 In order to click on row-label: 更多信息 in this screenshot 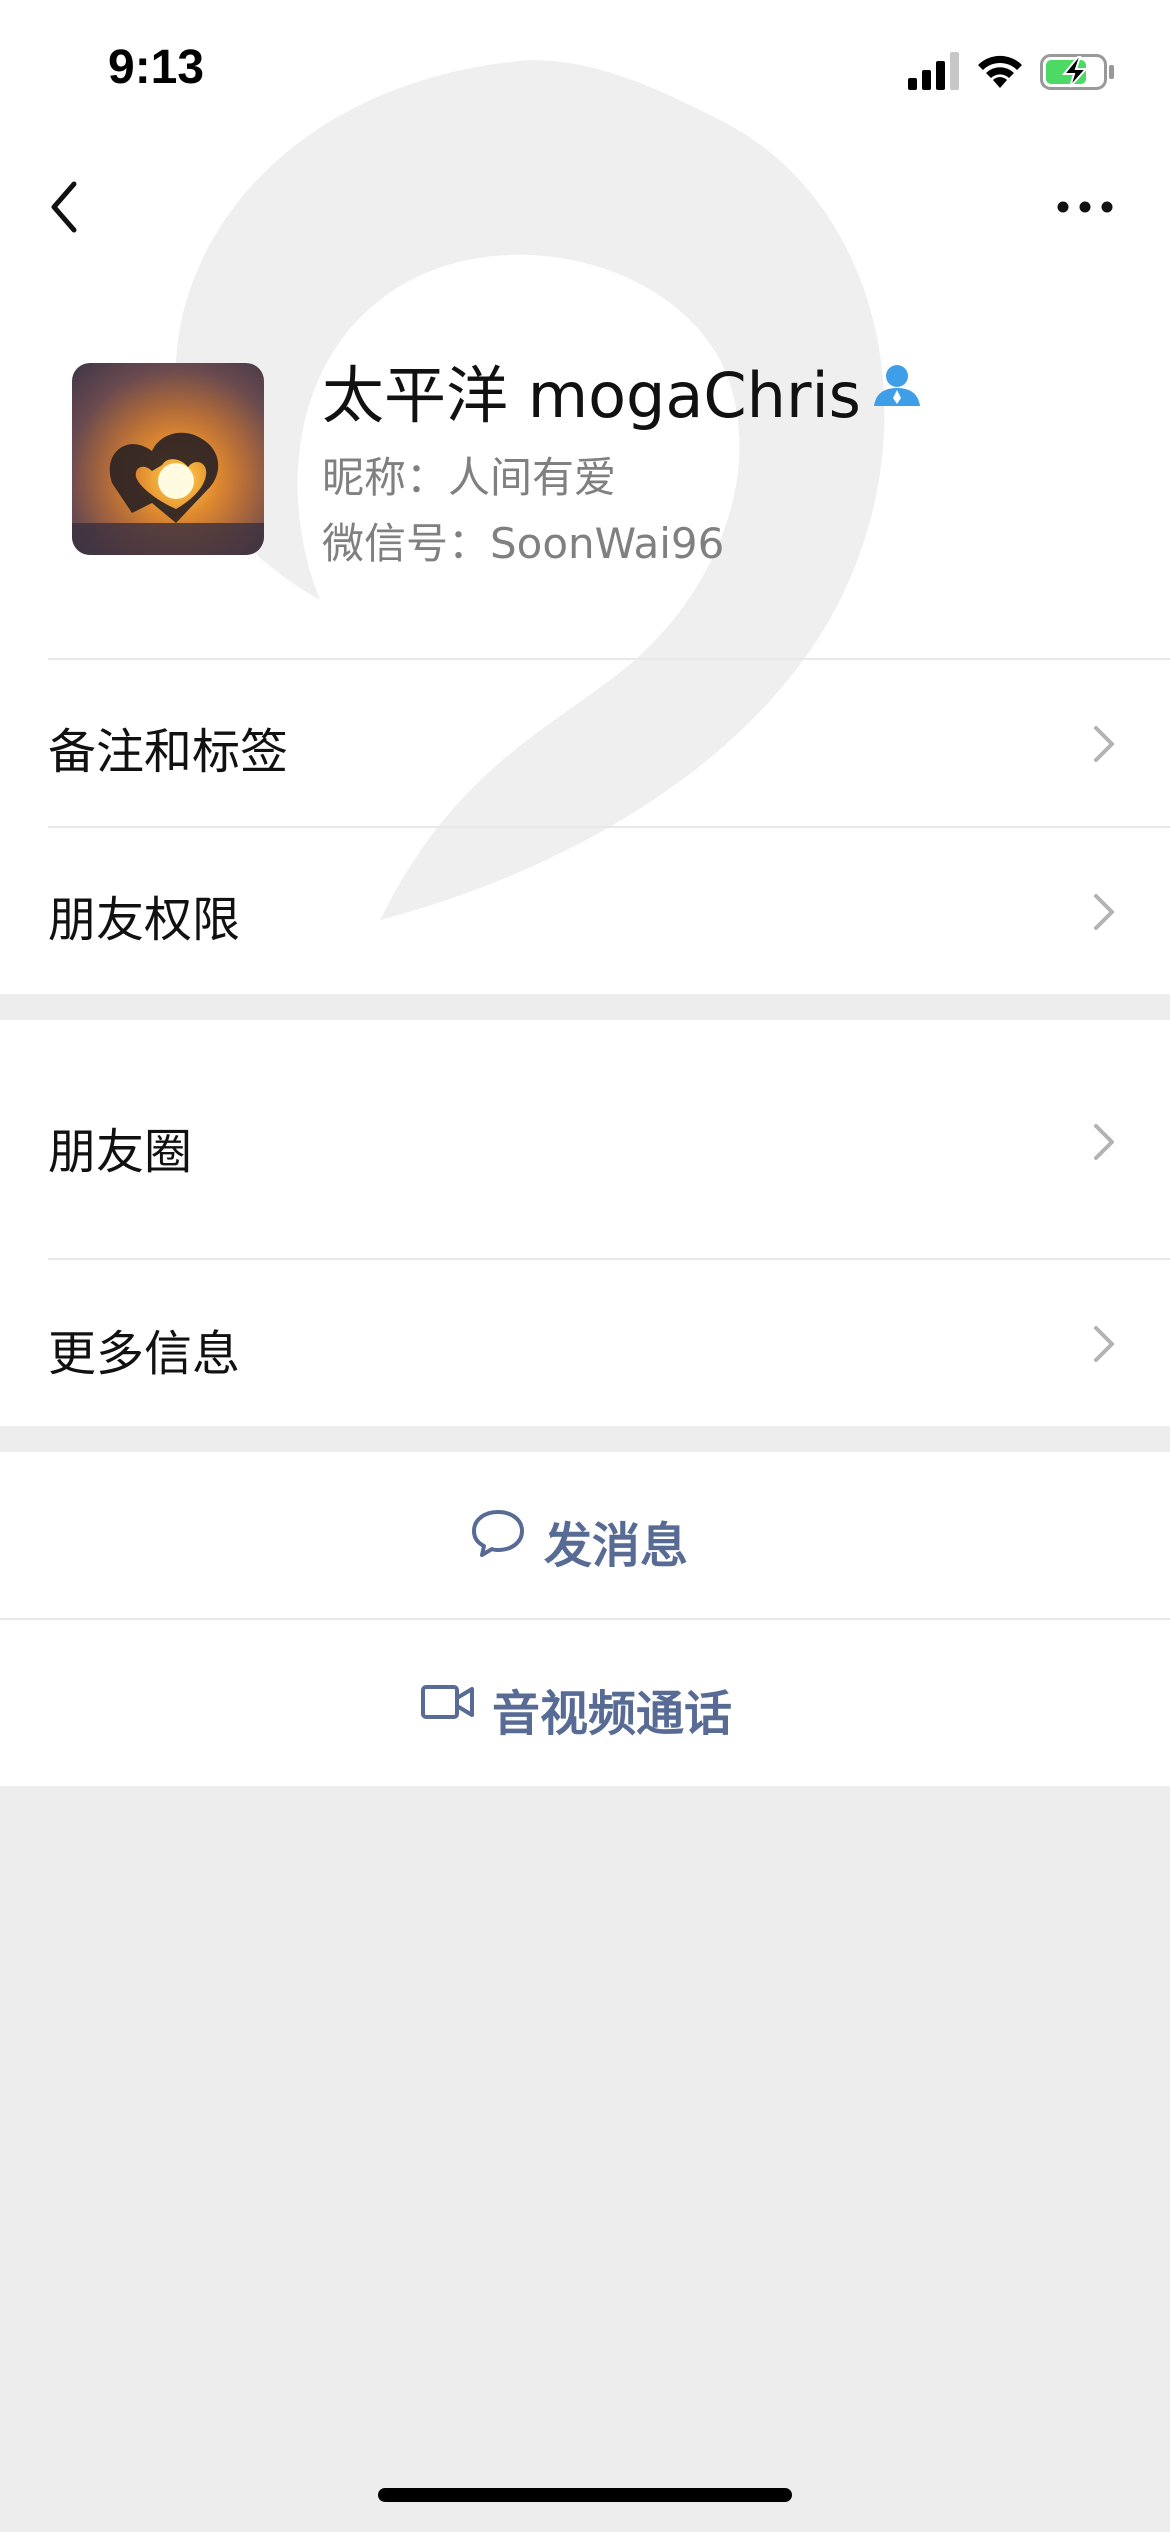, I will do `click(144, 1354)`.